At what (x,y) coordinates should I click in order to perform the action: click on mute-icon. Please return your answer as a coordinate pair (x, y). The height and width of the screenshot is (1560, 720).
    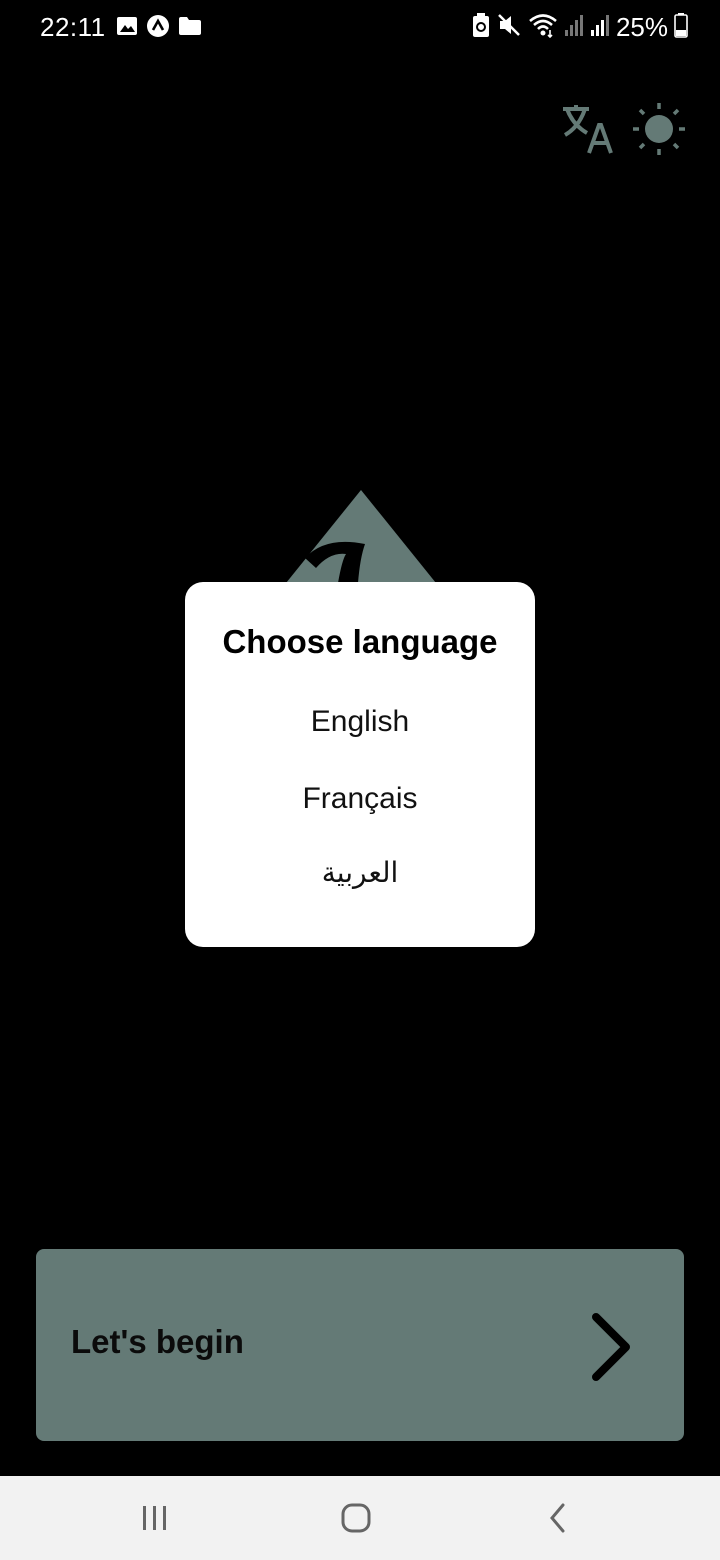
    Looking at the image, I should click on (509, 27).